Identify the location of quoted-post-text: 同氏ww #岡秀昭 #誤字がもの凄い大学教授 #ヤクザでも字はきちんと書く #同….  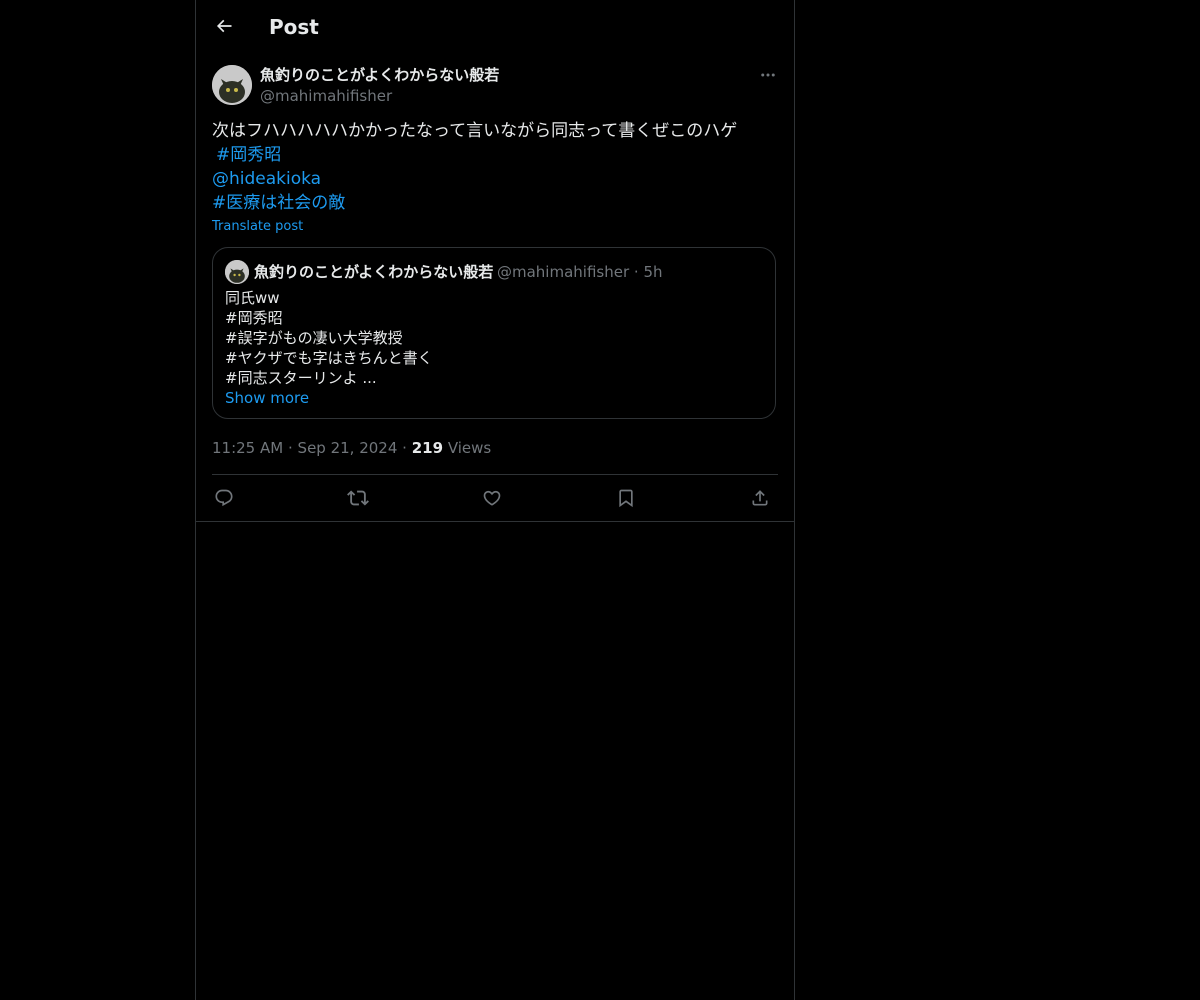
(329, 348).